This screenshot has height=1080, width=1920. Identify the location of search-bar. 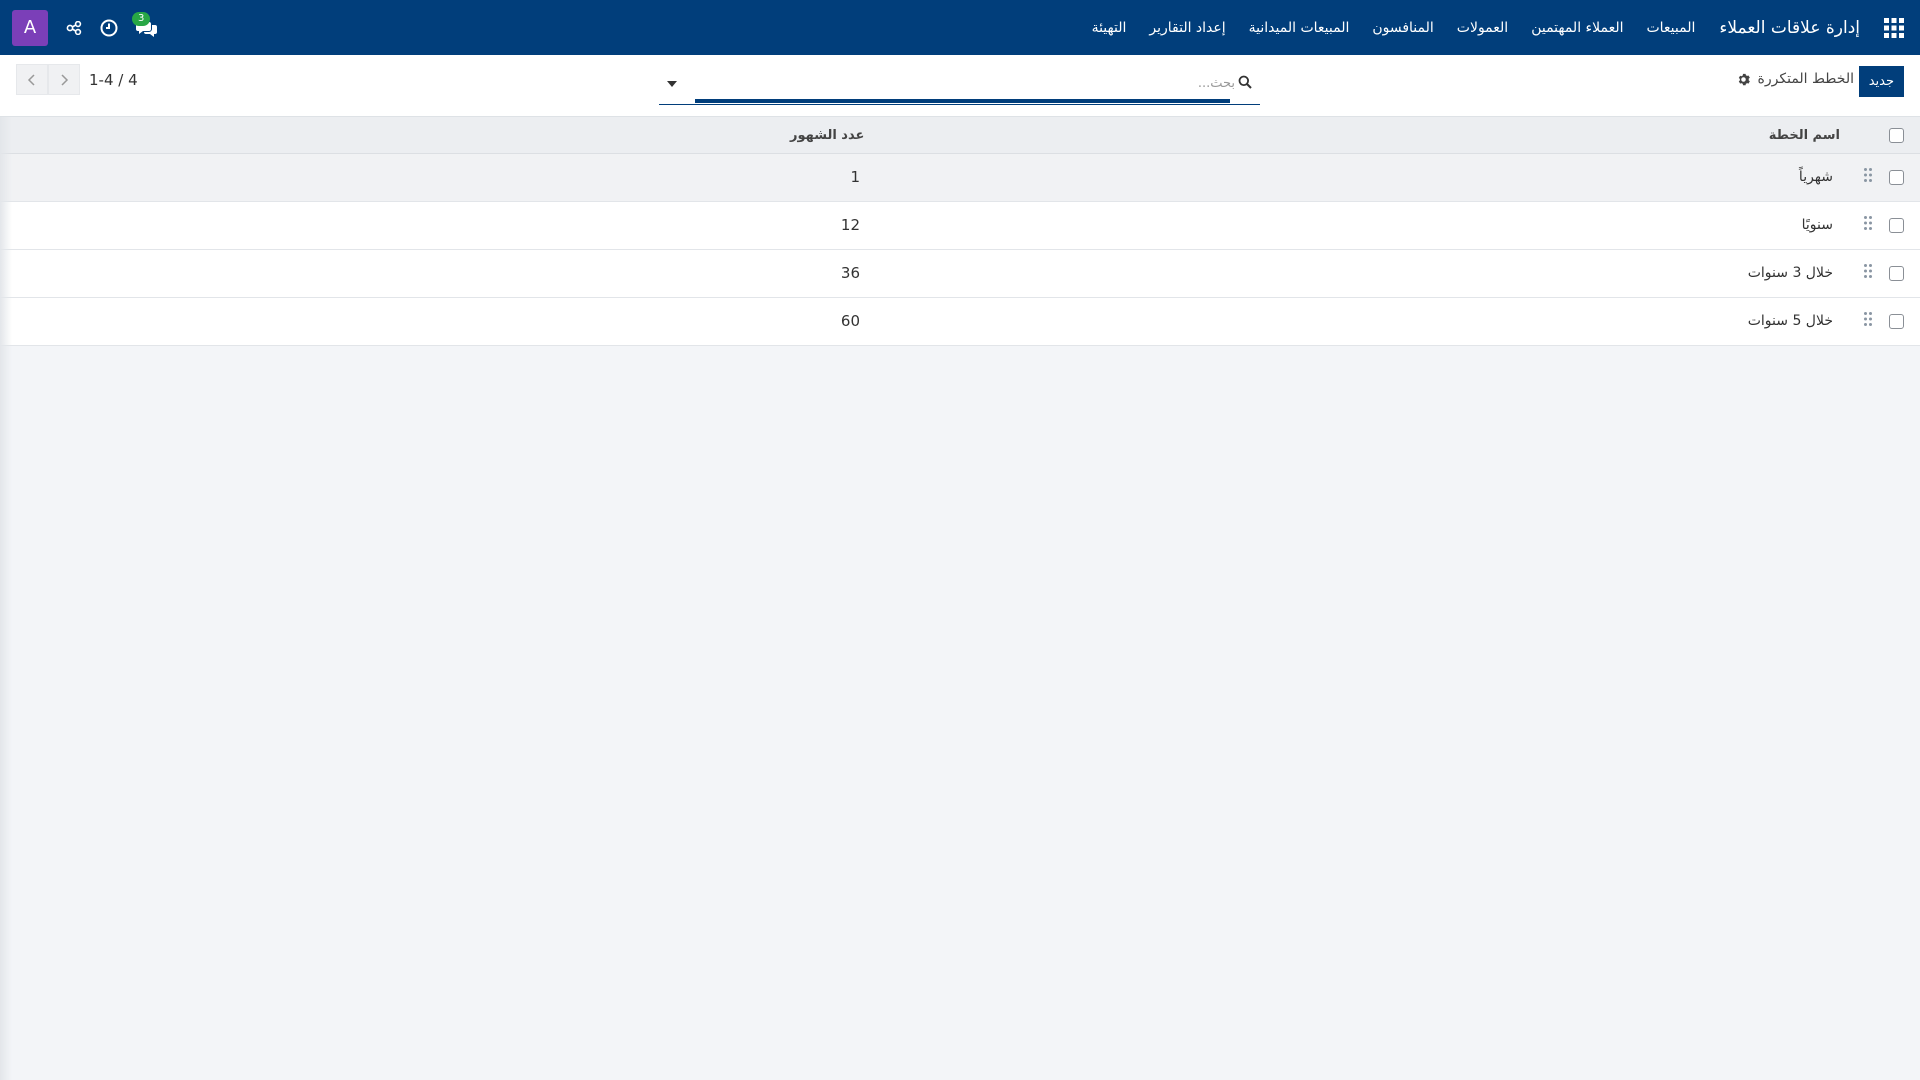
(959, 85).